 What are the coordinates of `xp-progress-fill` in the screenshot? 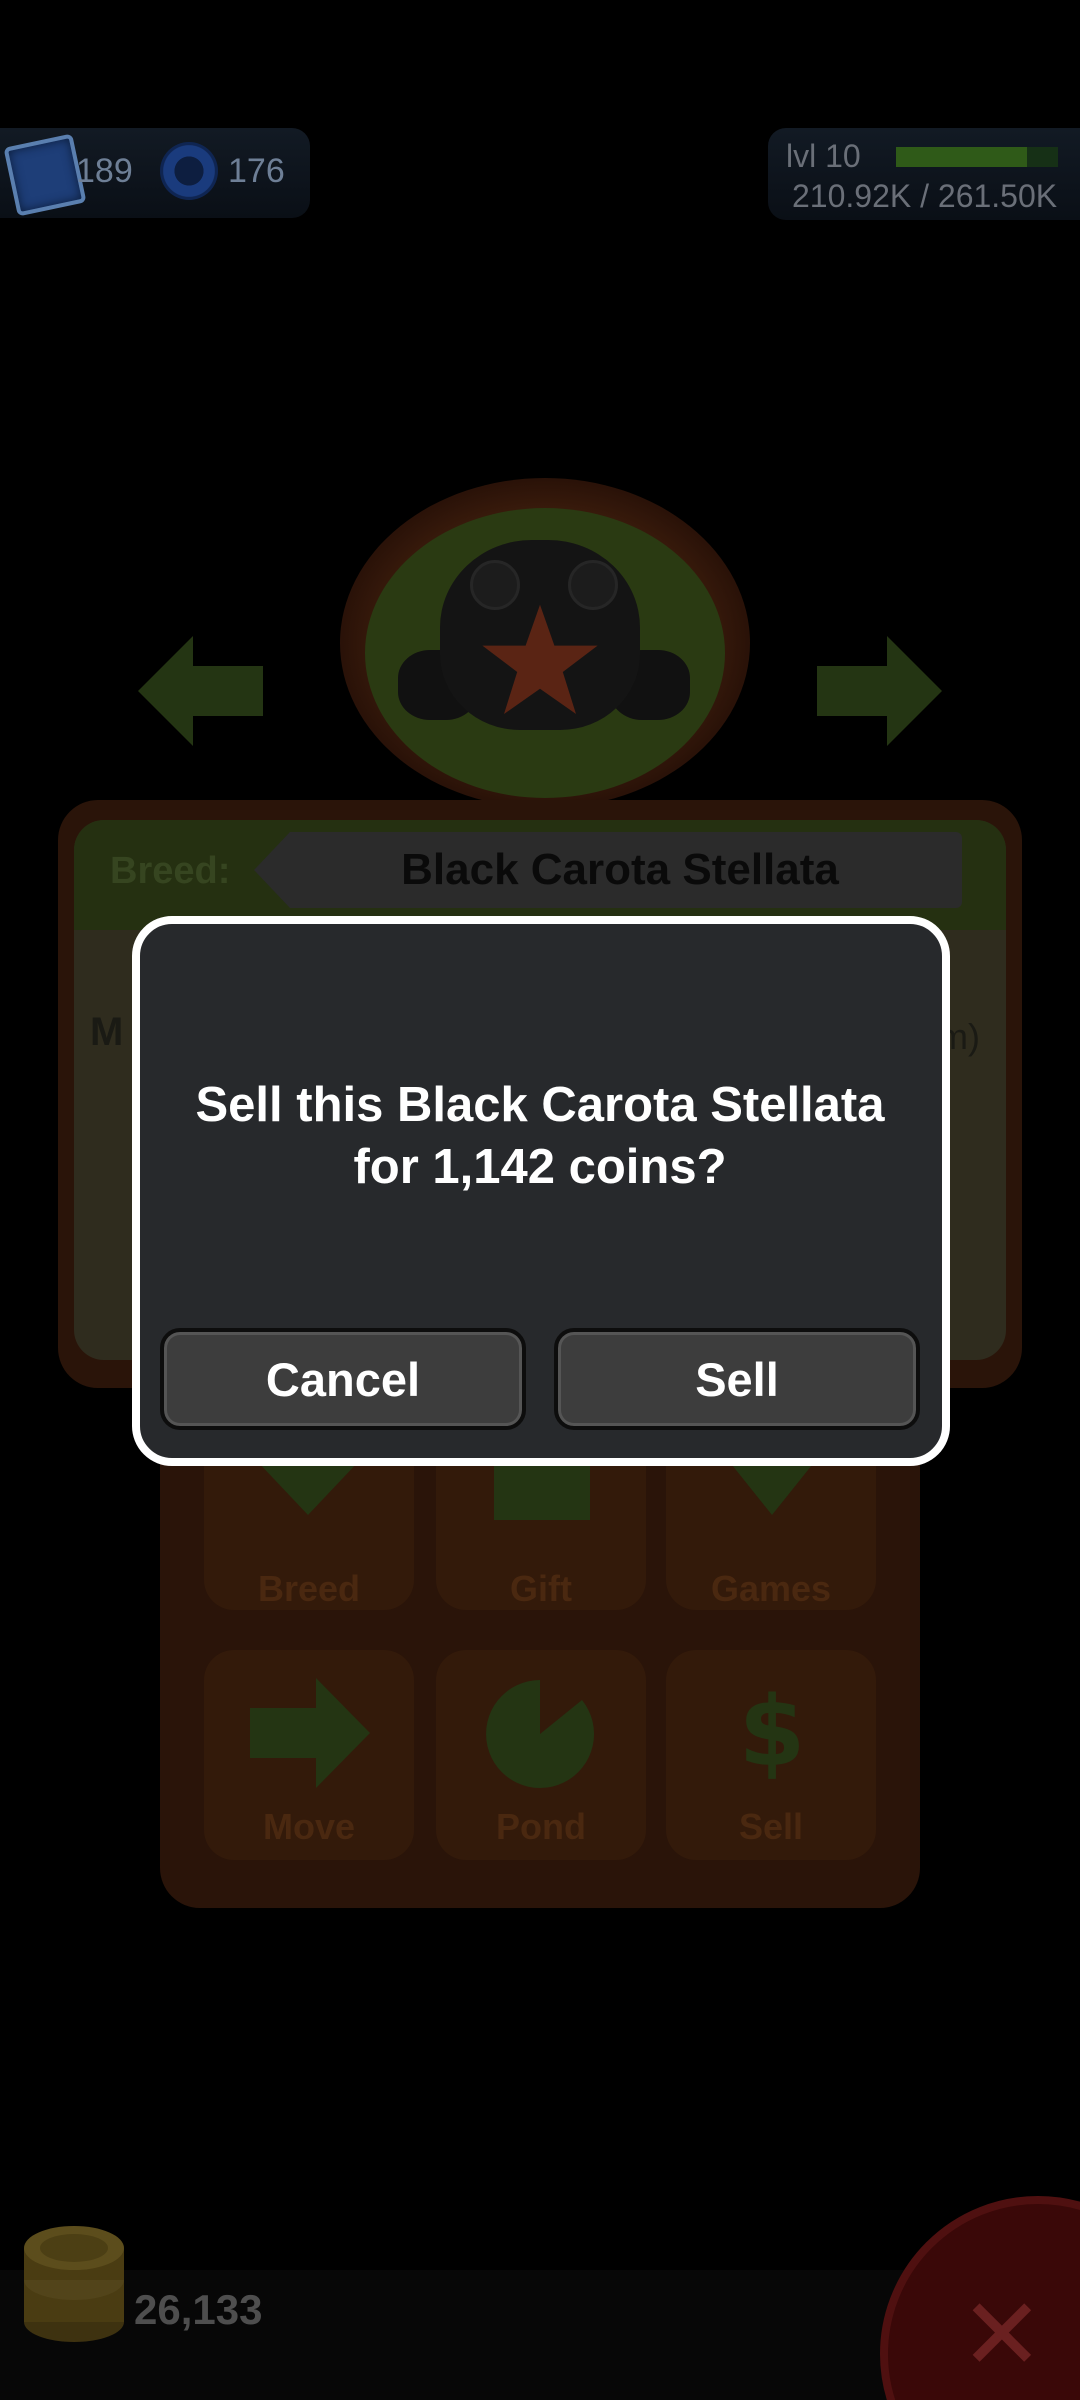 It's located at (962, 157).